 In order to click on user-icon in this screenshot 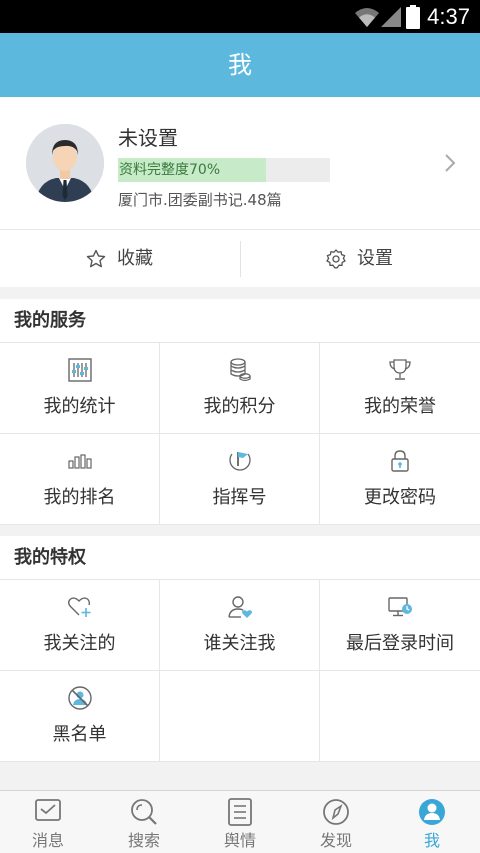, I will do `click(432, 812)`.